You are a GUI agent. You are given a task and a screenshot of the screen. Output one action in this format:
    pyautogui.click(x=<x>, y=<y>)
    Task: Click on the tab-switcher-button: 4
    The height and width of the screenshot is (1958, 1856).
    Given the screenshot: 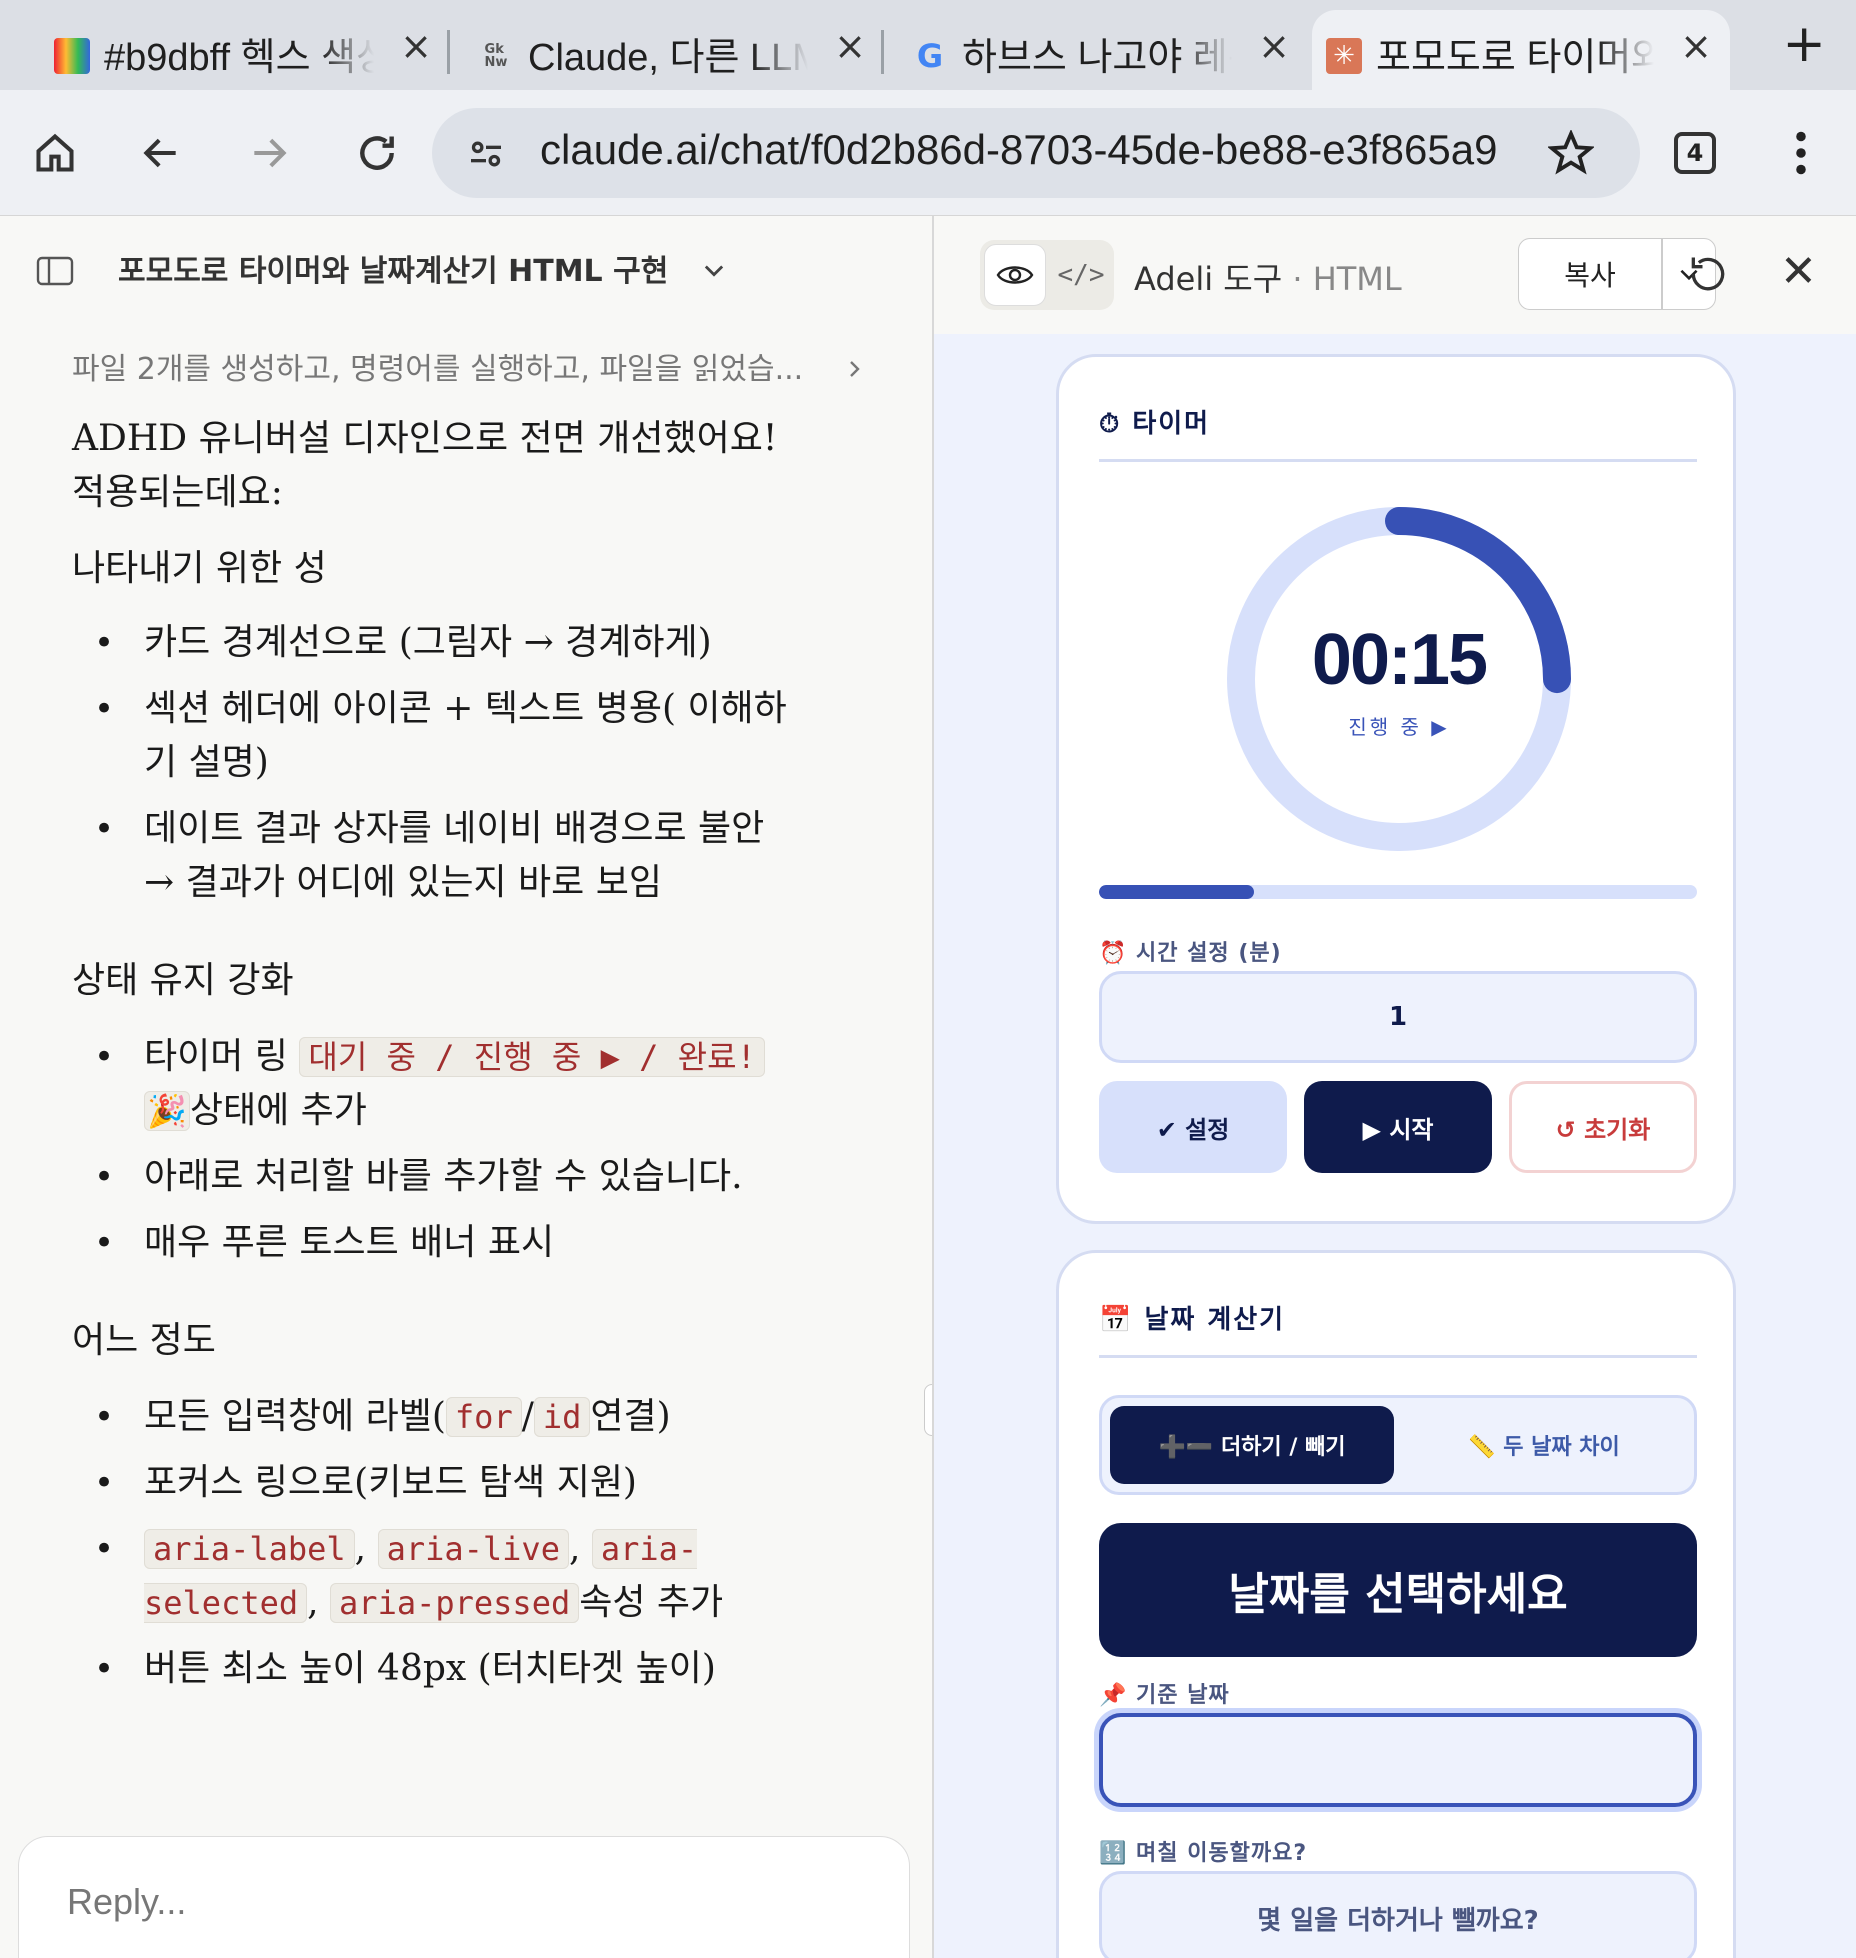 What is the action you would take?
    pyautogui.click(x=1695, y=153)
    